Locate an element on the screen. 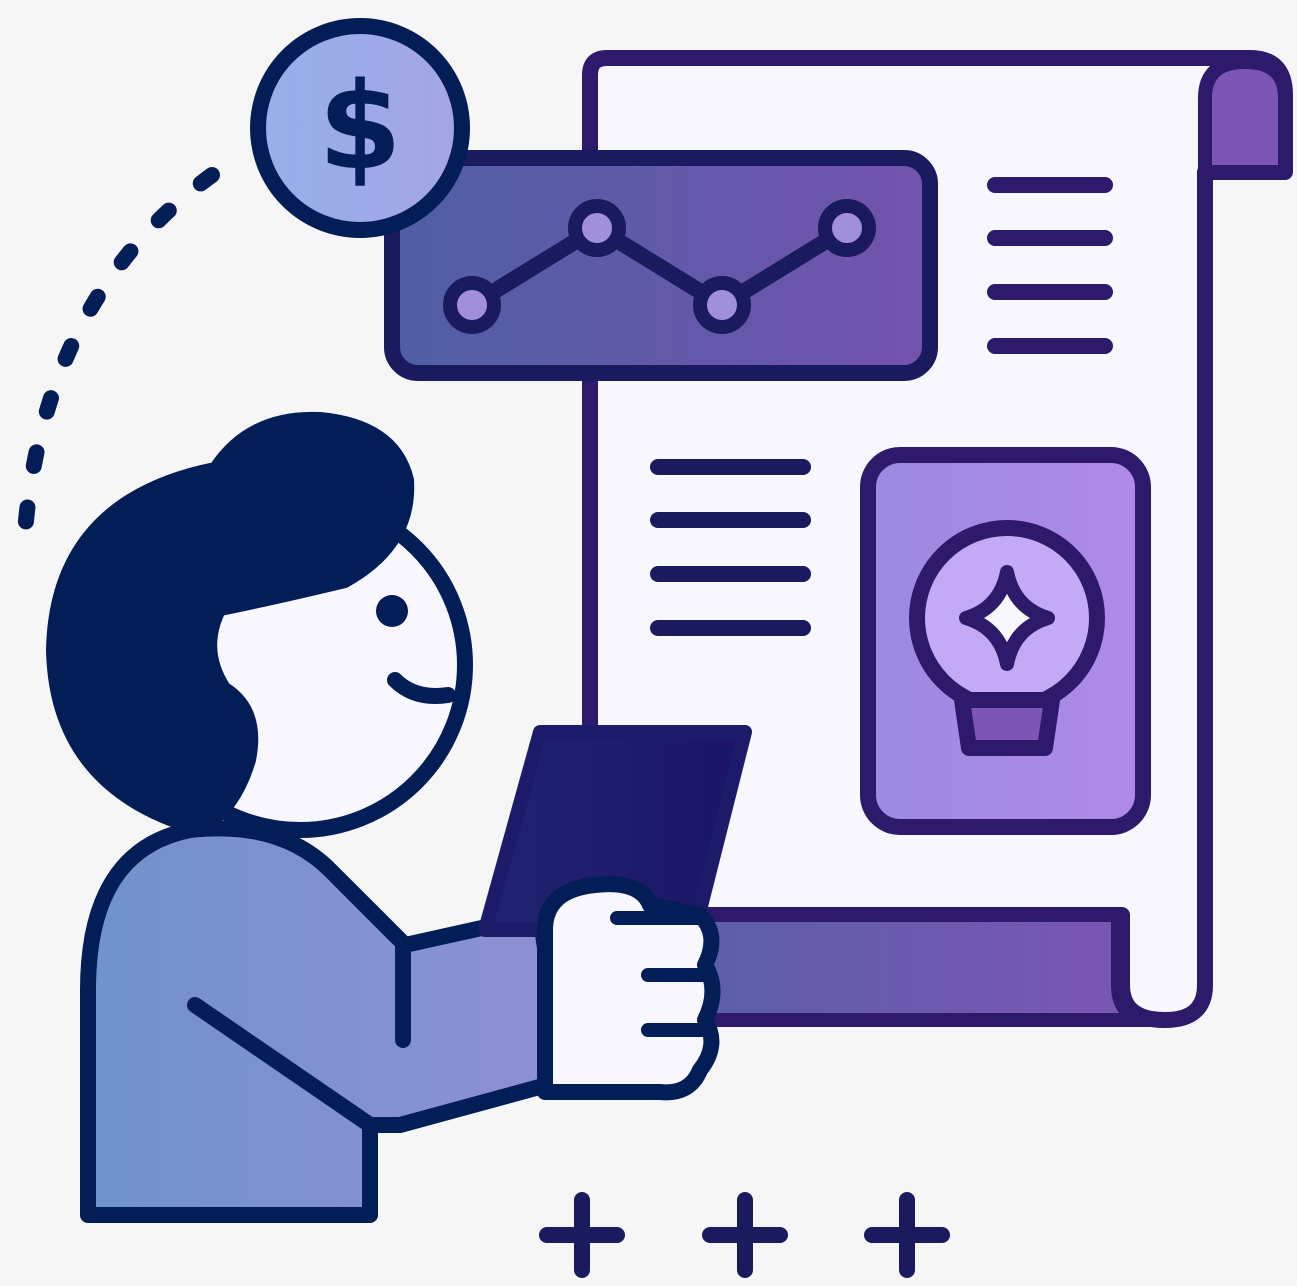 Image resolution: width=1297 pixels, height=1286 pixels. scroll-top-curl is located at coordinates (1245, 117).